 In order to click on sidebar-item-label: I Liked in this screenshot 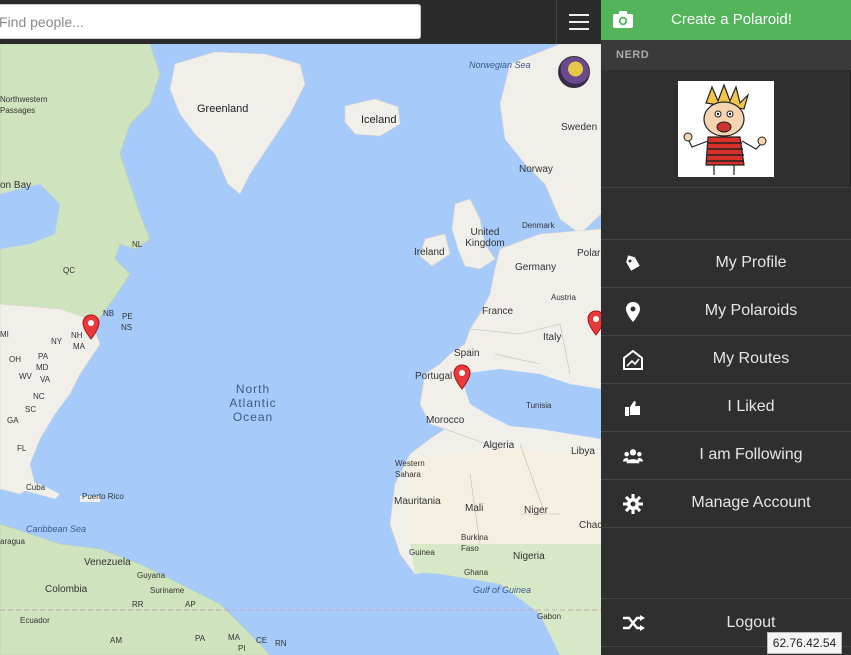, I will do `click(751, 406)`.